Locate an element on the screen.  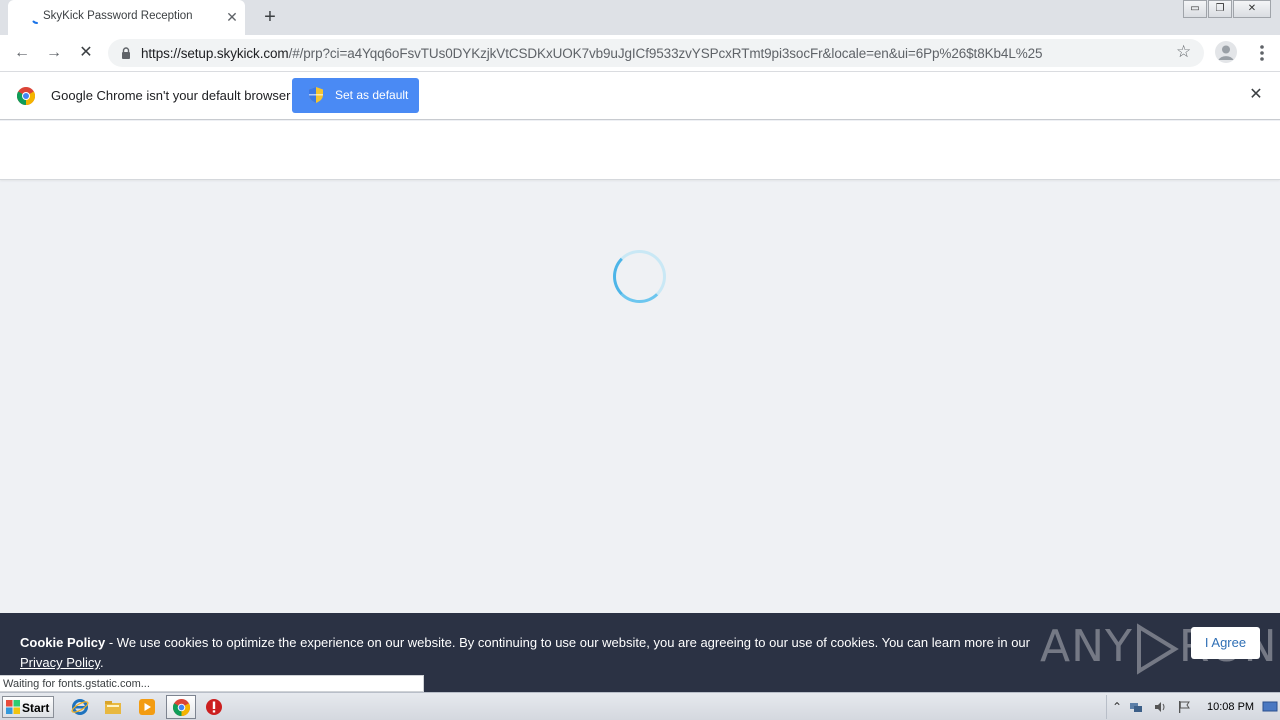
new-tab-button: + is located at coordinates (270, 17).